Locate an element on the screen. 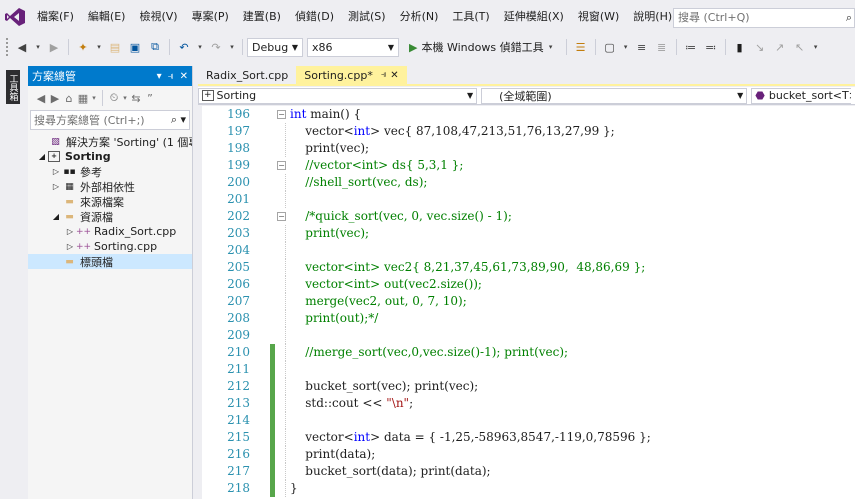  solution-configuration-select: Debug ▼ is located at coordinates (275, 47).